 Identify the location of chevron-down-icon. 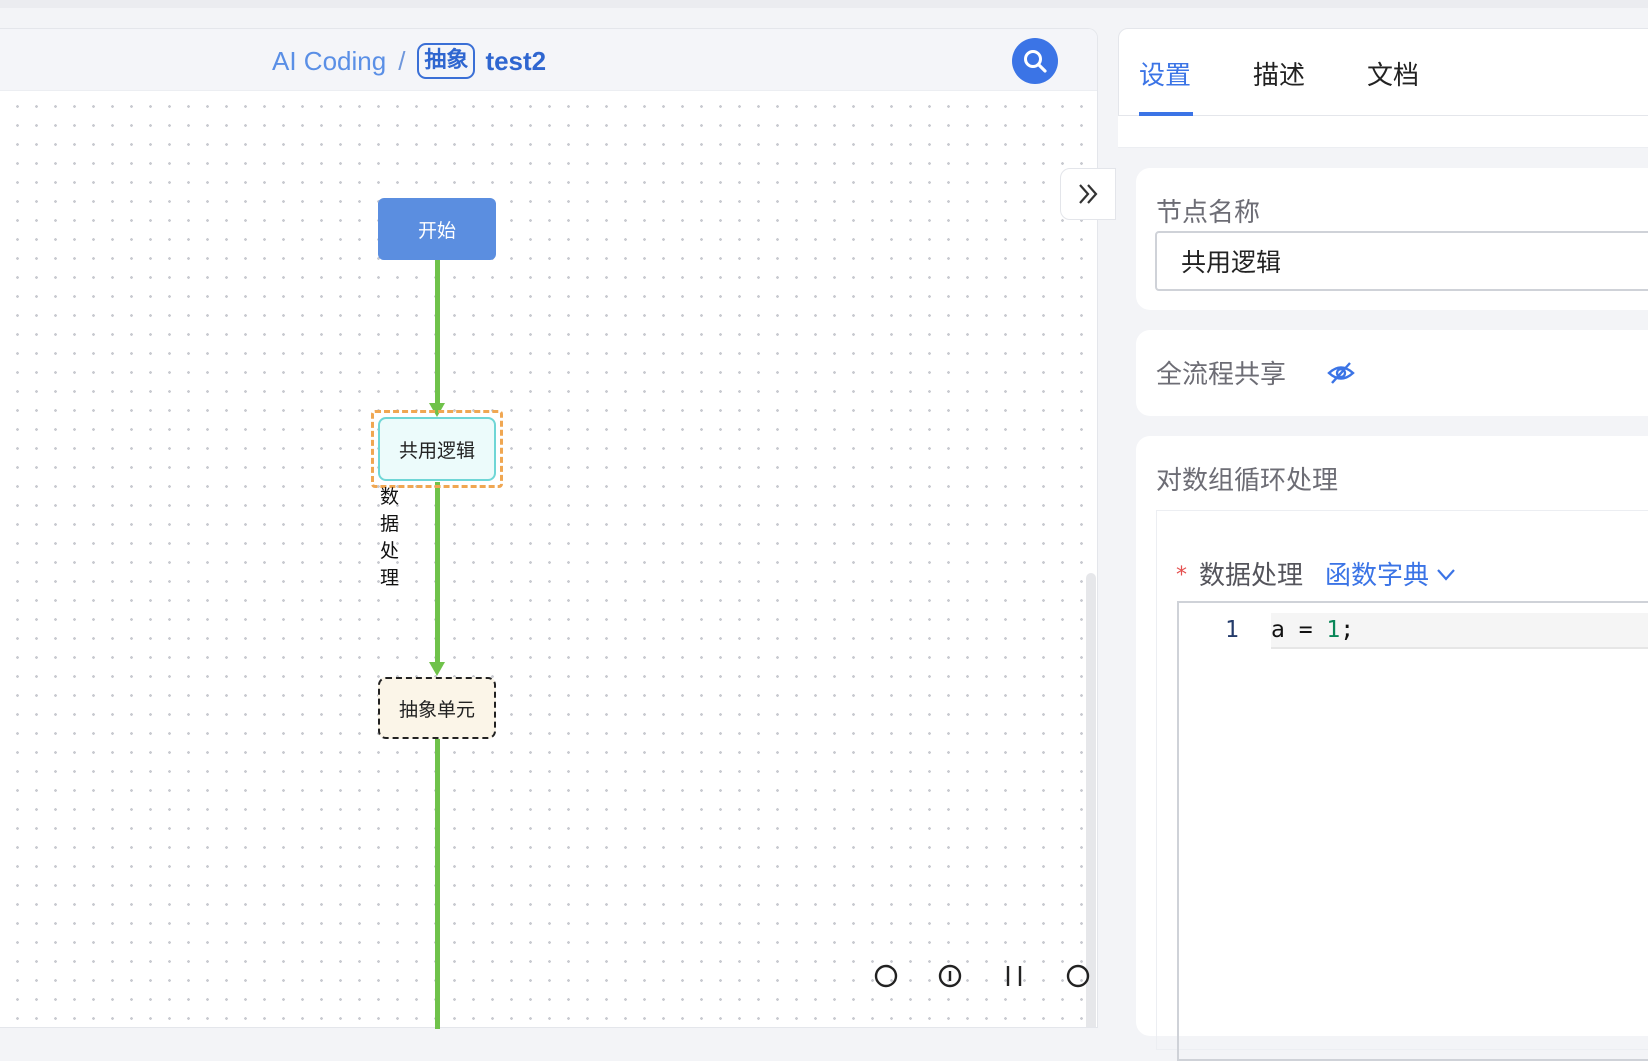
(1446, 574).